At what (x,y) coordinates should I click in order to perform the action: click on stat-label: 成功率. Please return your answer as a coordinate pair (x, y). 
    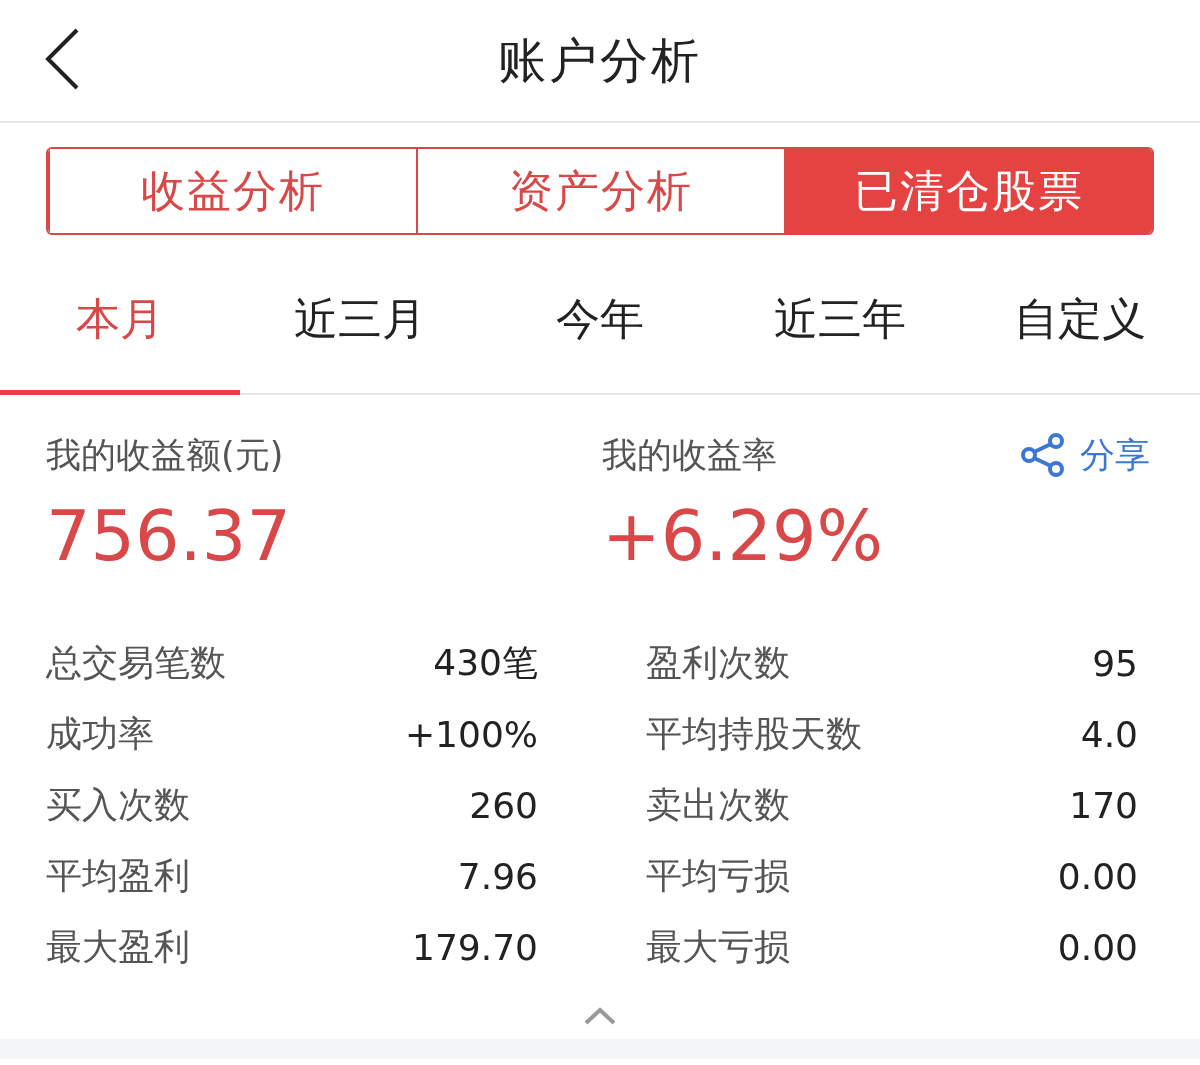
    Looking at the image, I should click on (100, 734).